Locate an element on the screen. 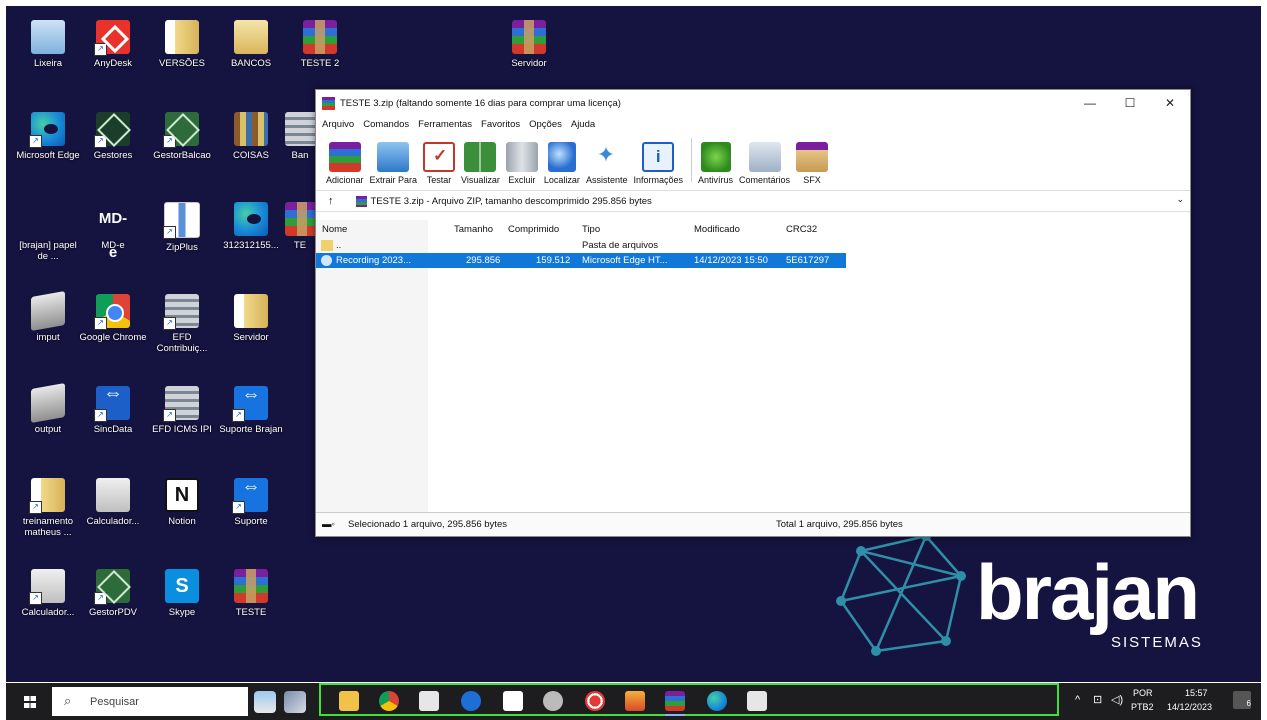 The width and height of the screenshot is (1267, 720). find-button: Localizar is located at coordinates (562, 166).